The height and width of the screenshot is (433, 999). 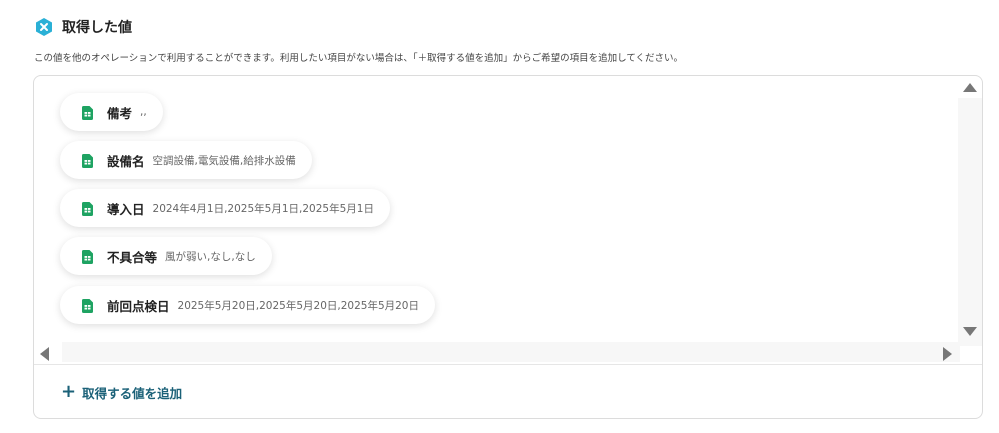 What do you see at coordinates (143, 112) in the screenshot?
I see `chip-value: ,,` at bounding box center [143, 112].